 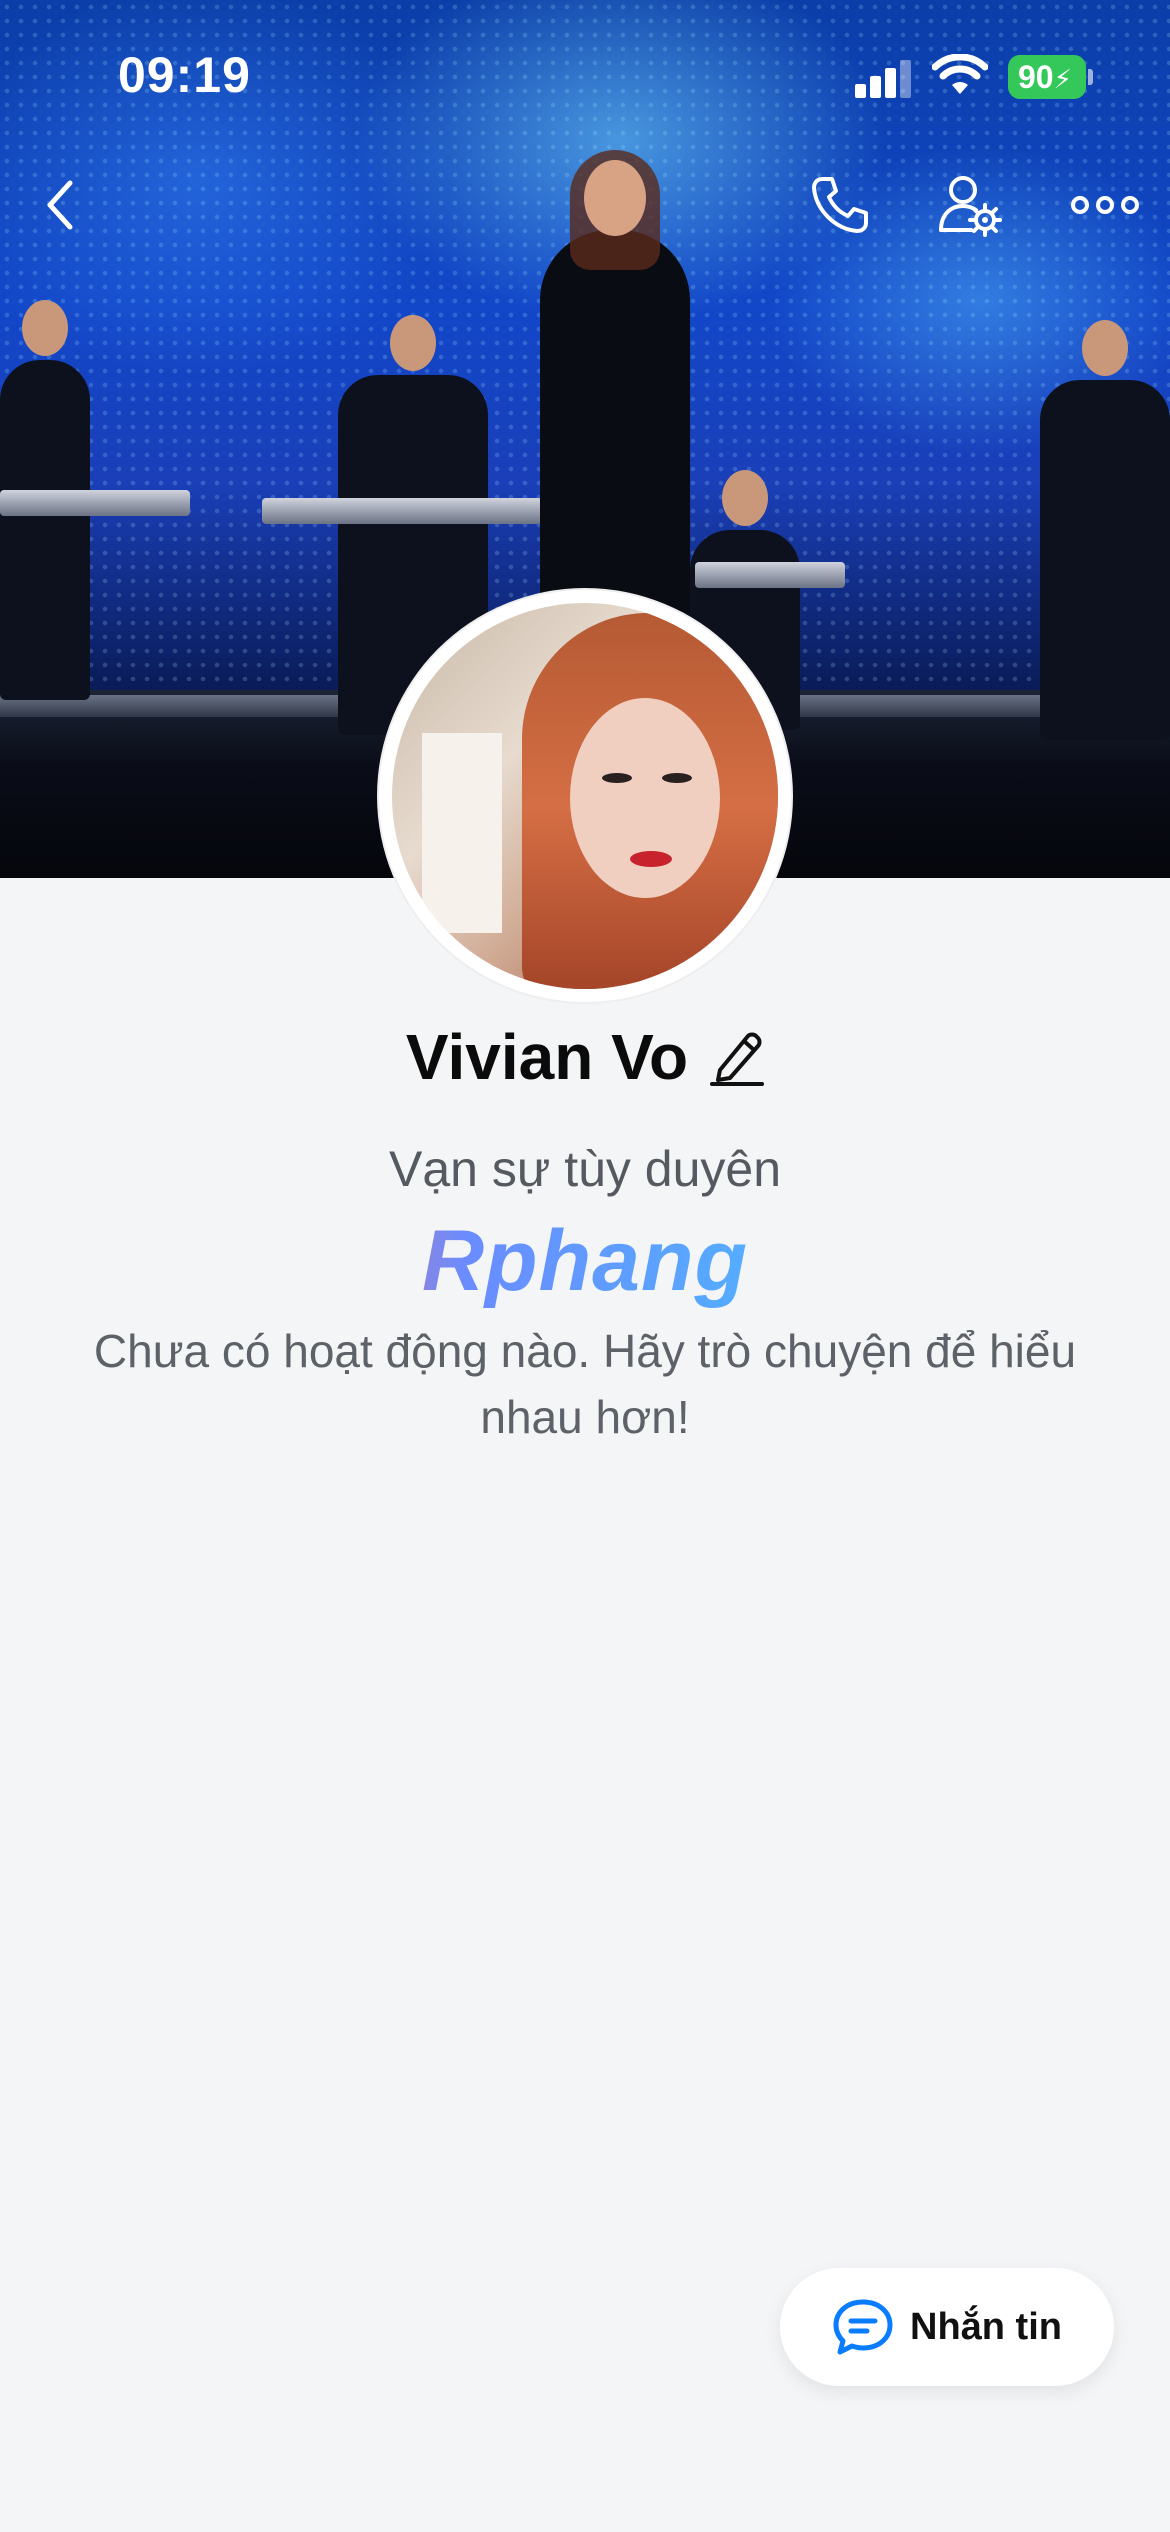 I want to click on battery-tip, so click(x=1090, y=77).